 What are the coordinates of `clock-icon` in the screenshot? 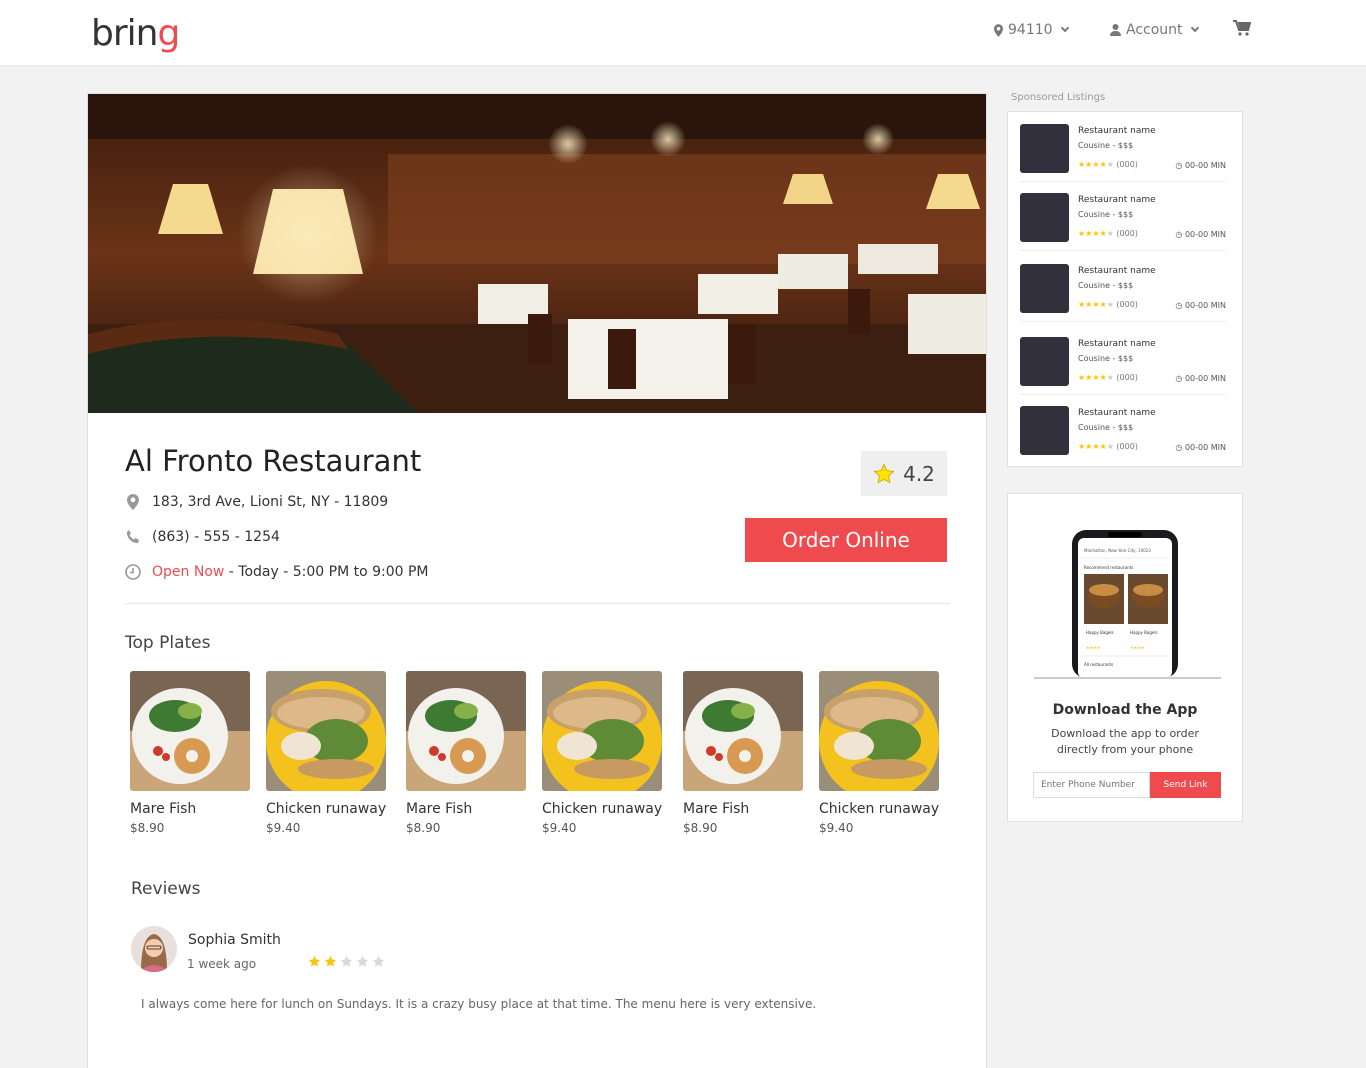 It's located at (133, 572).